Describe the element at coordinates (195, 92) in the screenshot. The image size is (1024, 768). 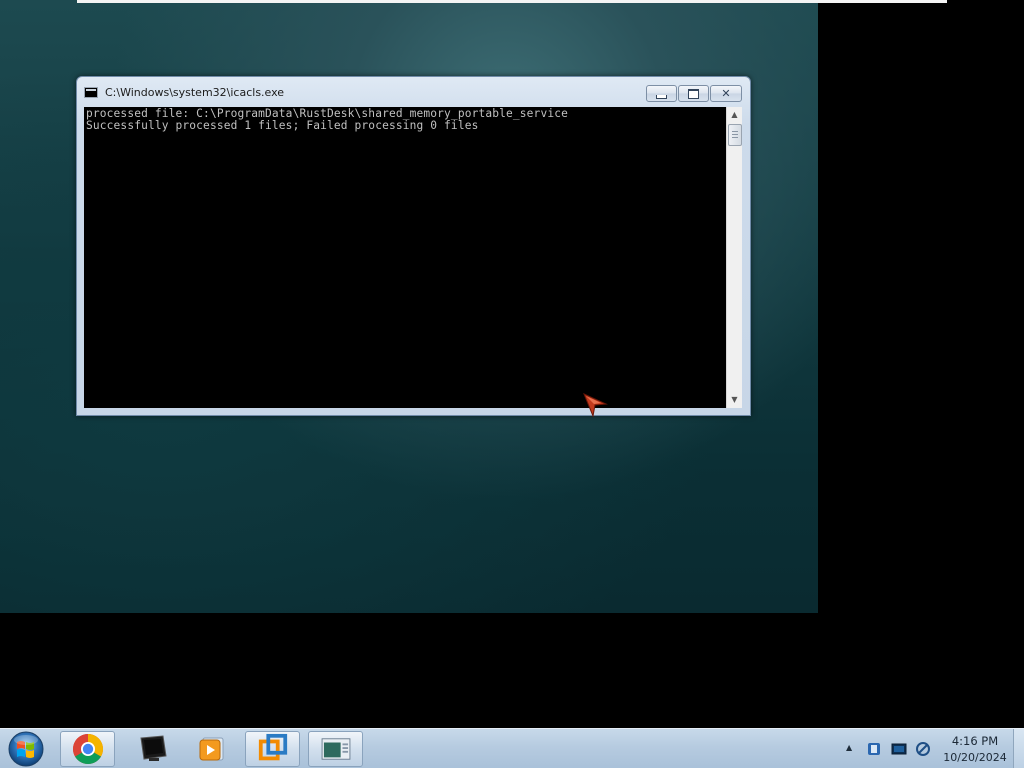
I see `window-title: C:\Windows\system32\icacls.exe` at that location.